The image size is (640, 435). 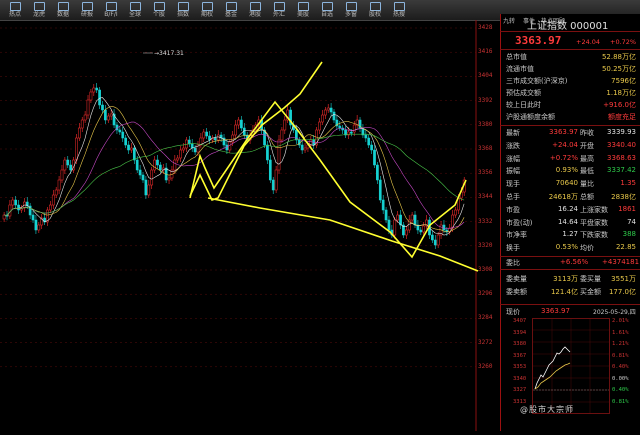 I want to click on detail-value: 1861, so click(x=627, y=208).